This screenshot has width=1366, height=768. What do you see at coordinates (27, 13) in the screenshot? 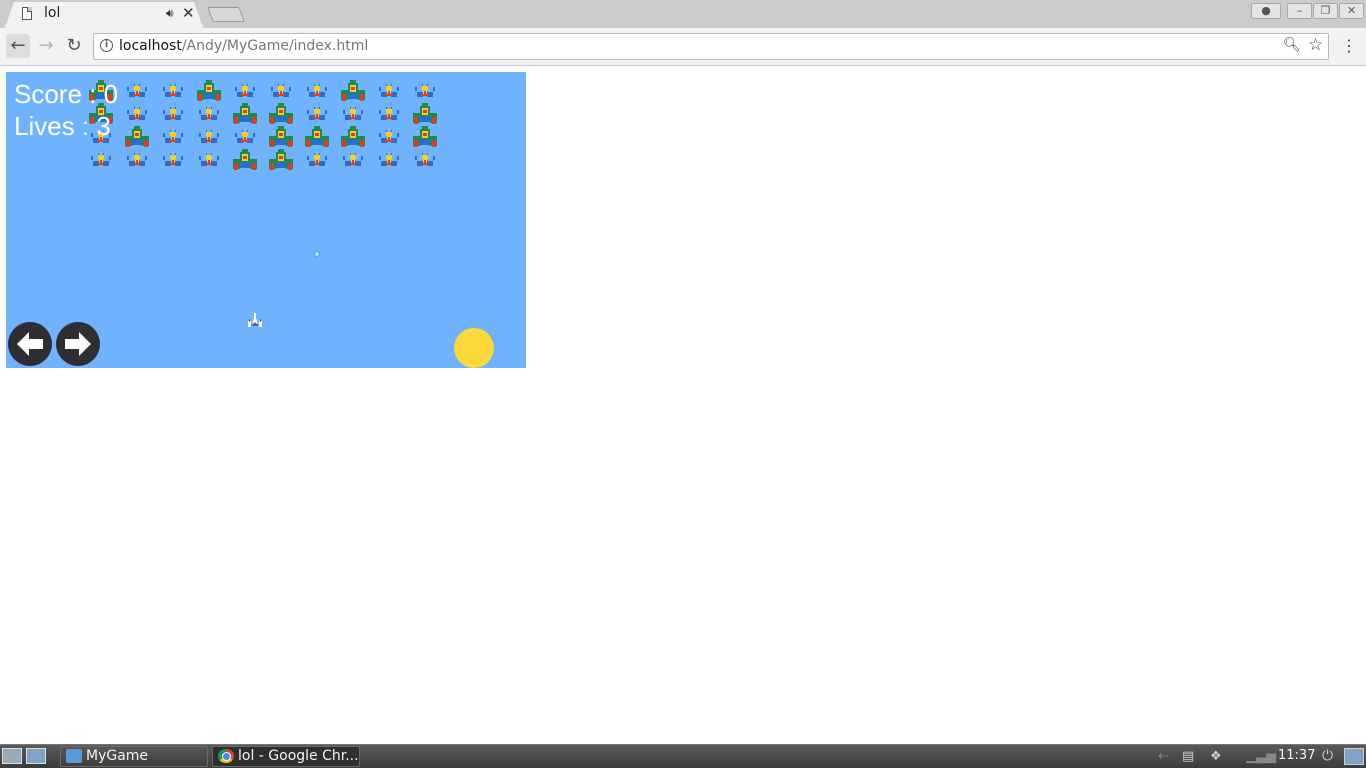
I see `page-icon` at bounding box center [27, 13].